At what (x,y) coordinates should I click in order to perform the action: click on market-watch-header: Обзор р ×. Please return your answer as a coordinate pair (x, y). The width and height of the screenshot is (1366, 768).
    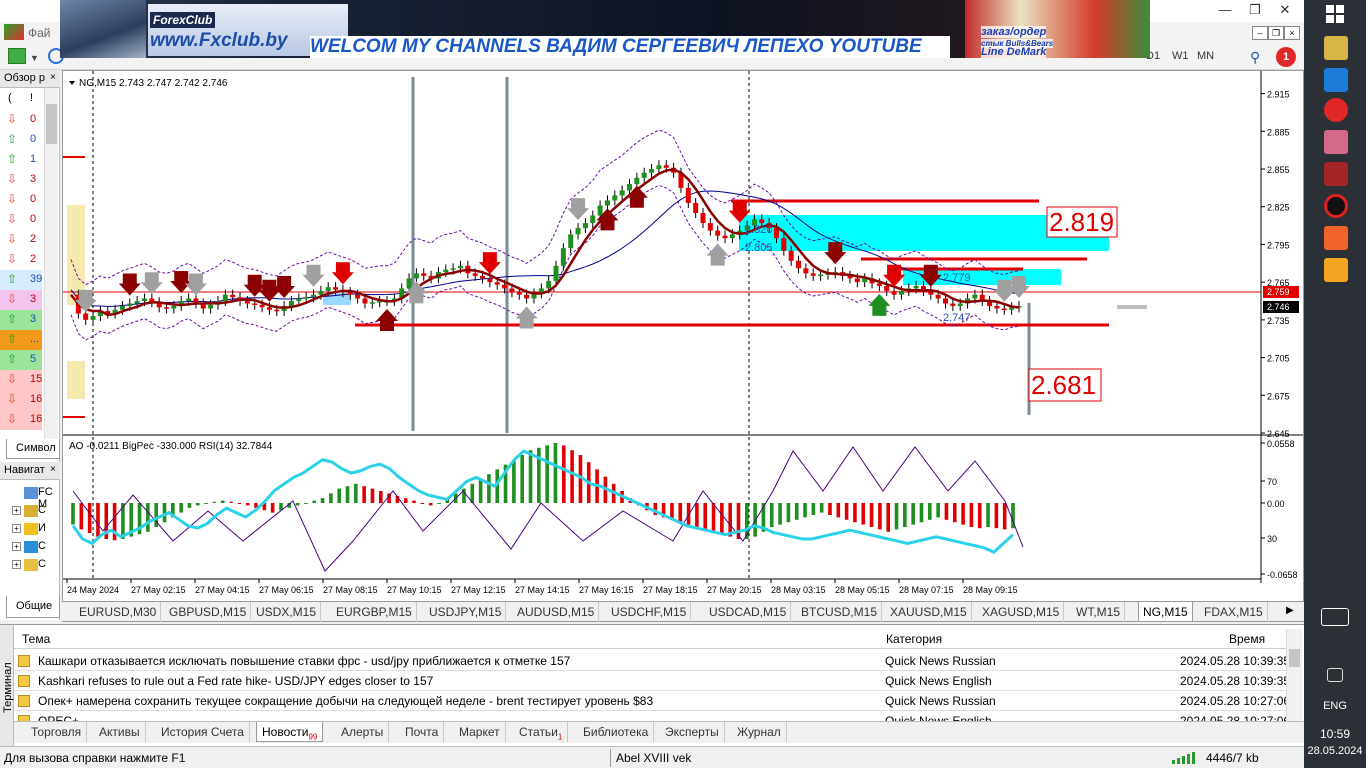
    Looking at the image, I should click on (30, 79).